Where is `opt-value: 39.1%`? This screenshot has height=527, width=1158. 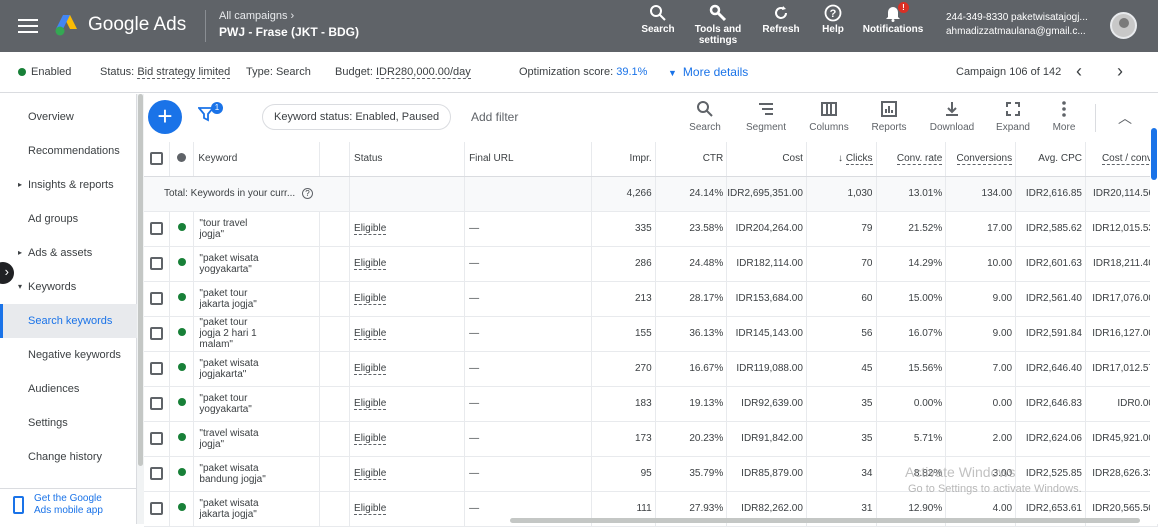
opt-value: 39.1% is located at coordinates (631, 72).